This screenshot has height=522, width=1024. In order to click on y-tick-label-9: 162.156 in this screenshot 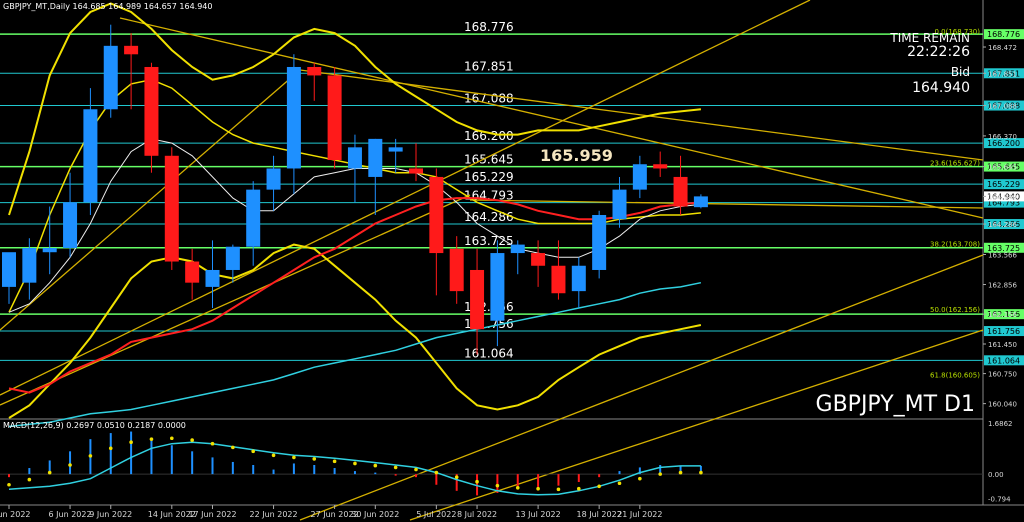, I will do `click(1002, 315)`.